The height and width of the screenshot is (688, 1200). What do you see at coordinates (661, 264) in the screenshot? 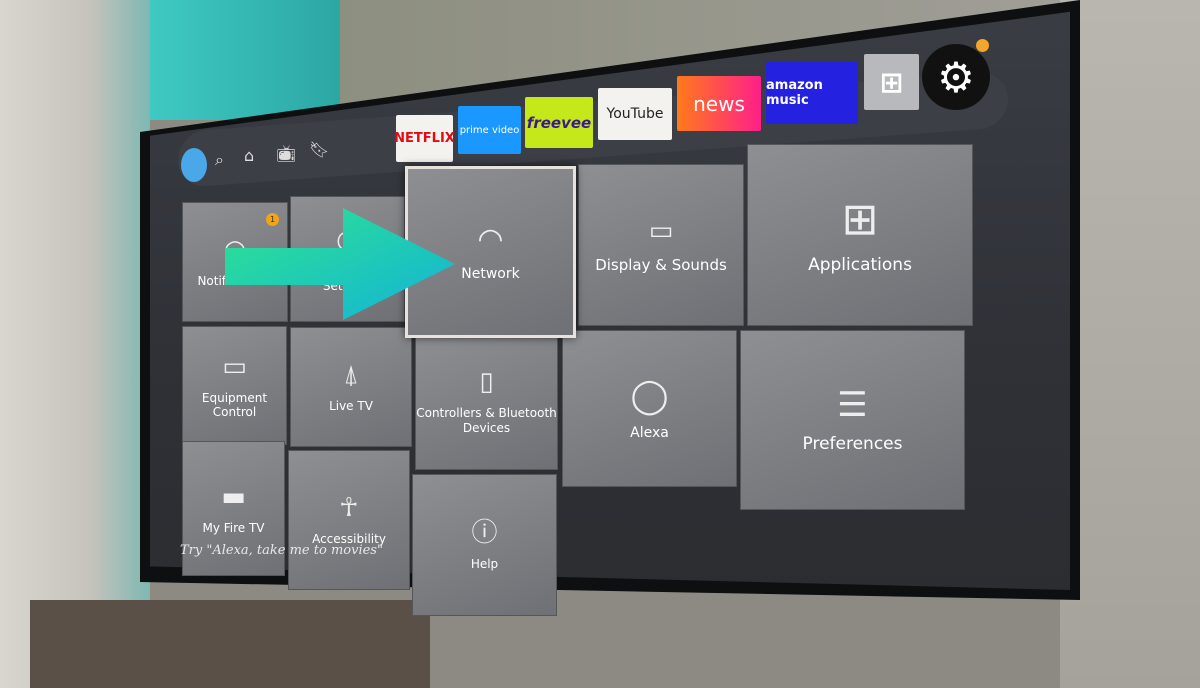
I see `tile-label: Display & Sounds` at bounding box center [661, 264].